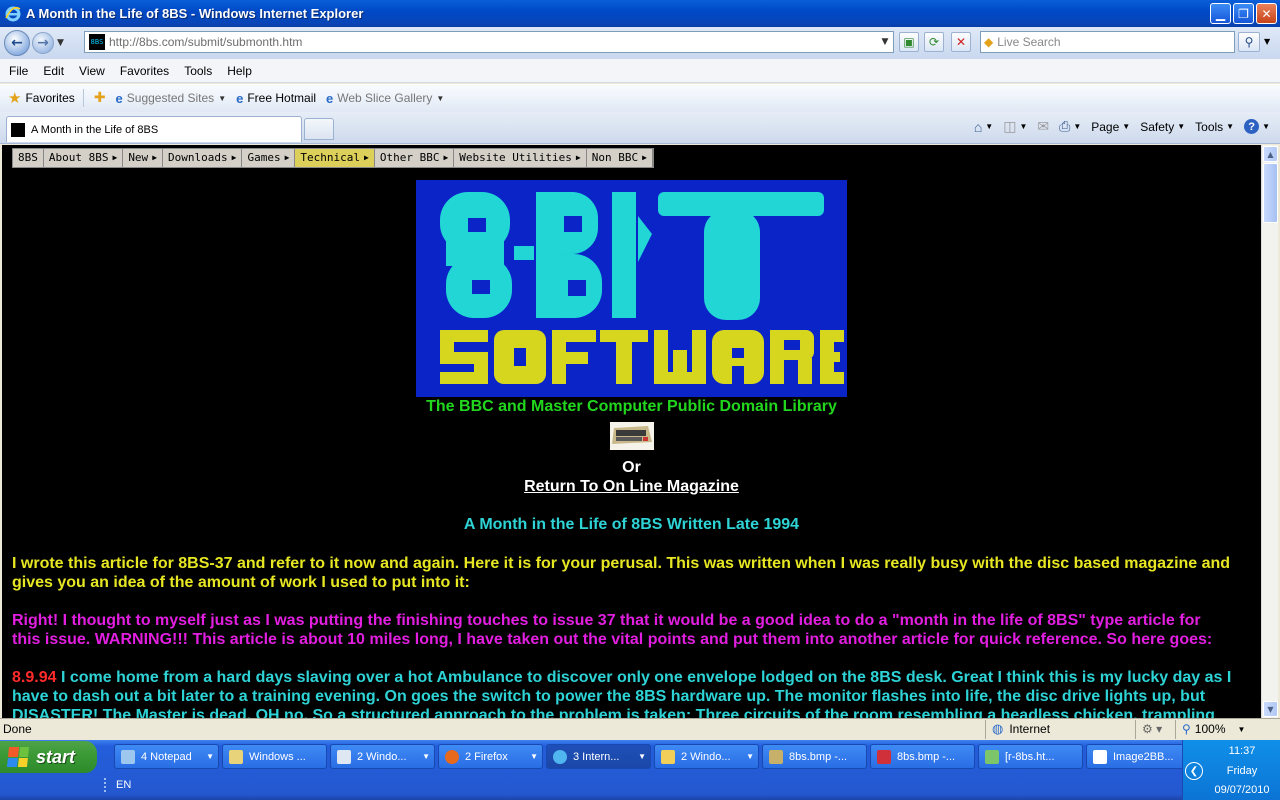 The height and width of the screenshot is (800, 1280). I want to click on or-text: Or, so click(631, 467).